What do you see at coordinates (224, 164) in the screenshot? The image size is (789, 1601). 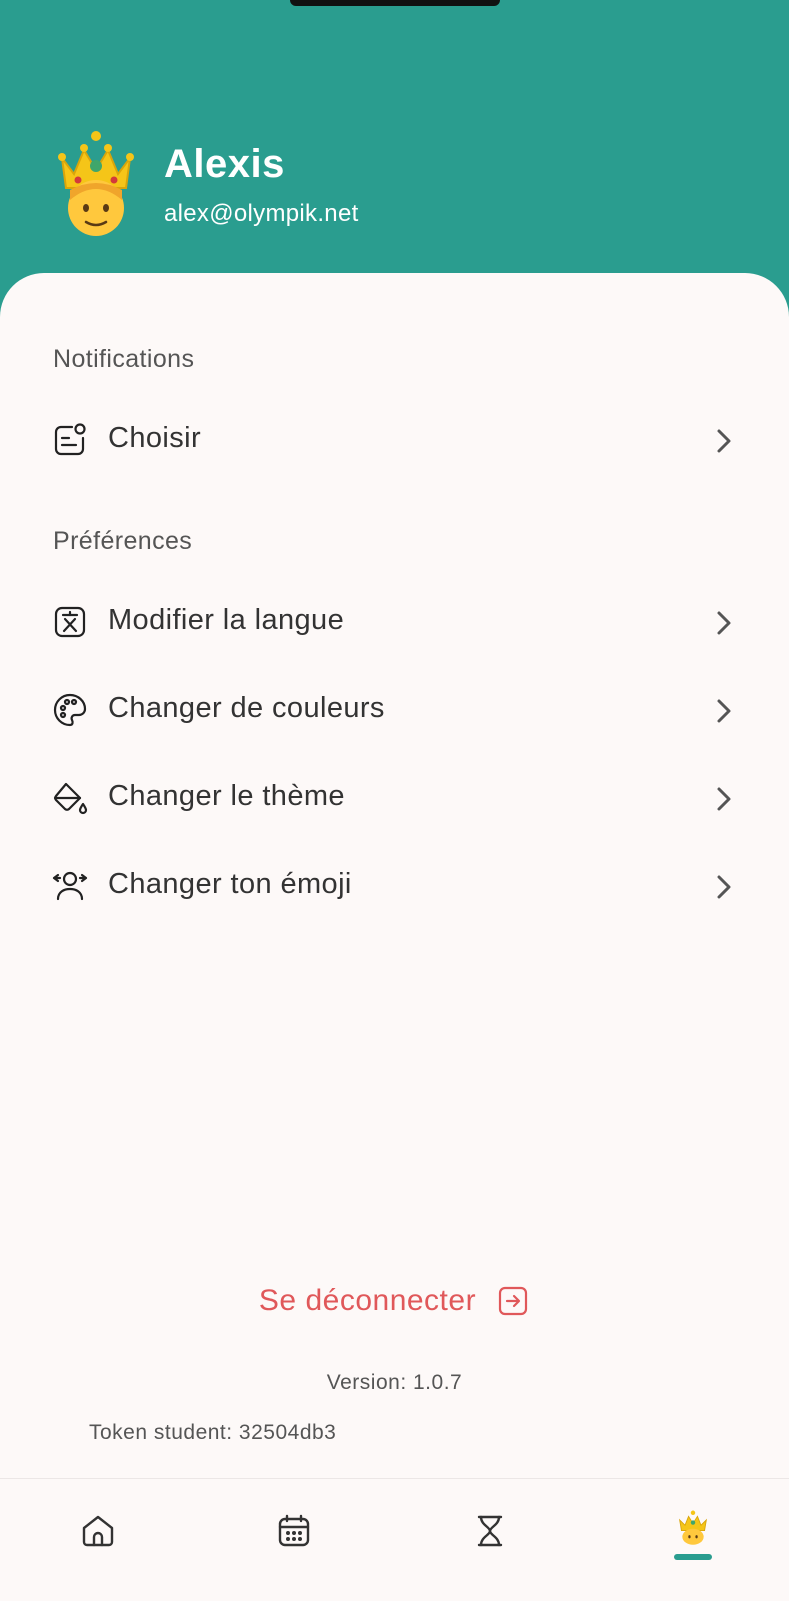 I see `user-name: Alexis` at bounding box center [224, 164].